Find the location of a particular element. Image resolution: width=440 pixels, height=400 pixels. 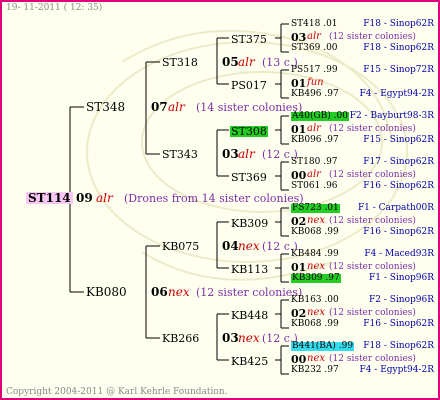

level2-breed-2: nex is located at coordinates (249, 246).